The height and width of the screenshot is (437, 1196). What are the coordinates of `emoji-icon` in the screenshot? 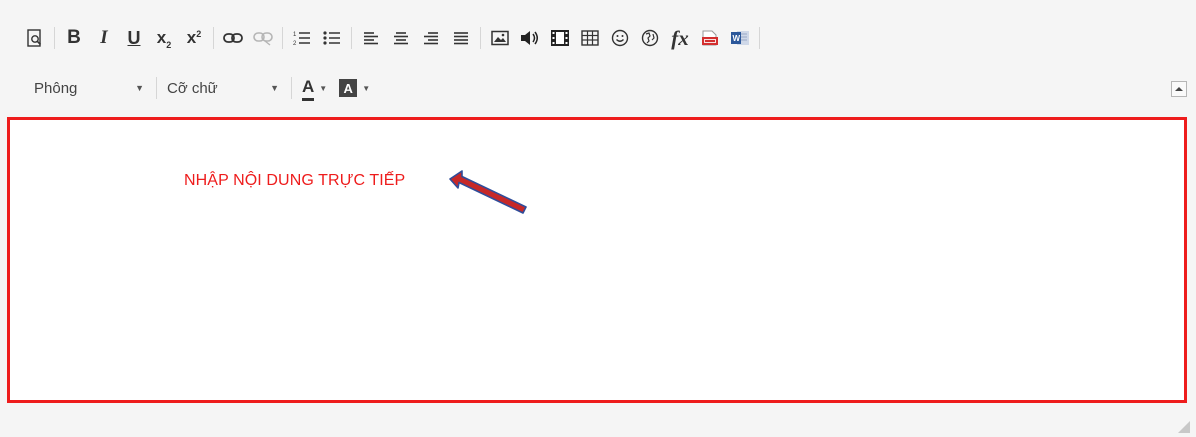 It's located at (620, 38).